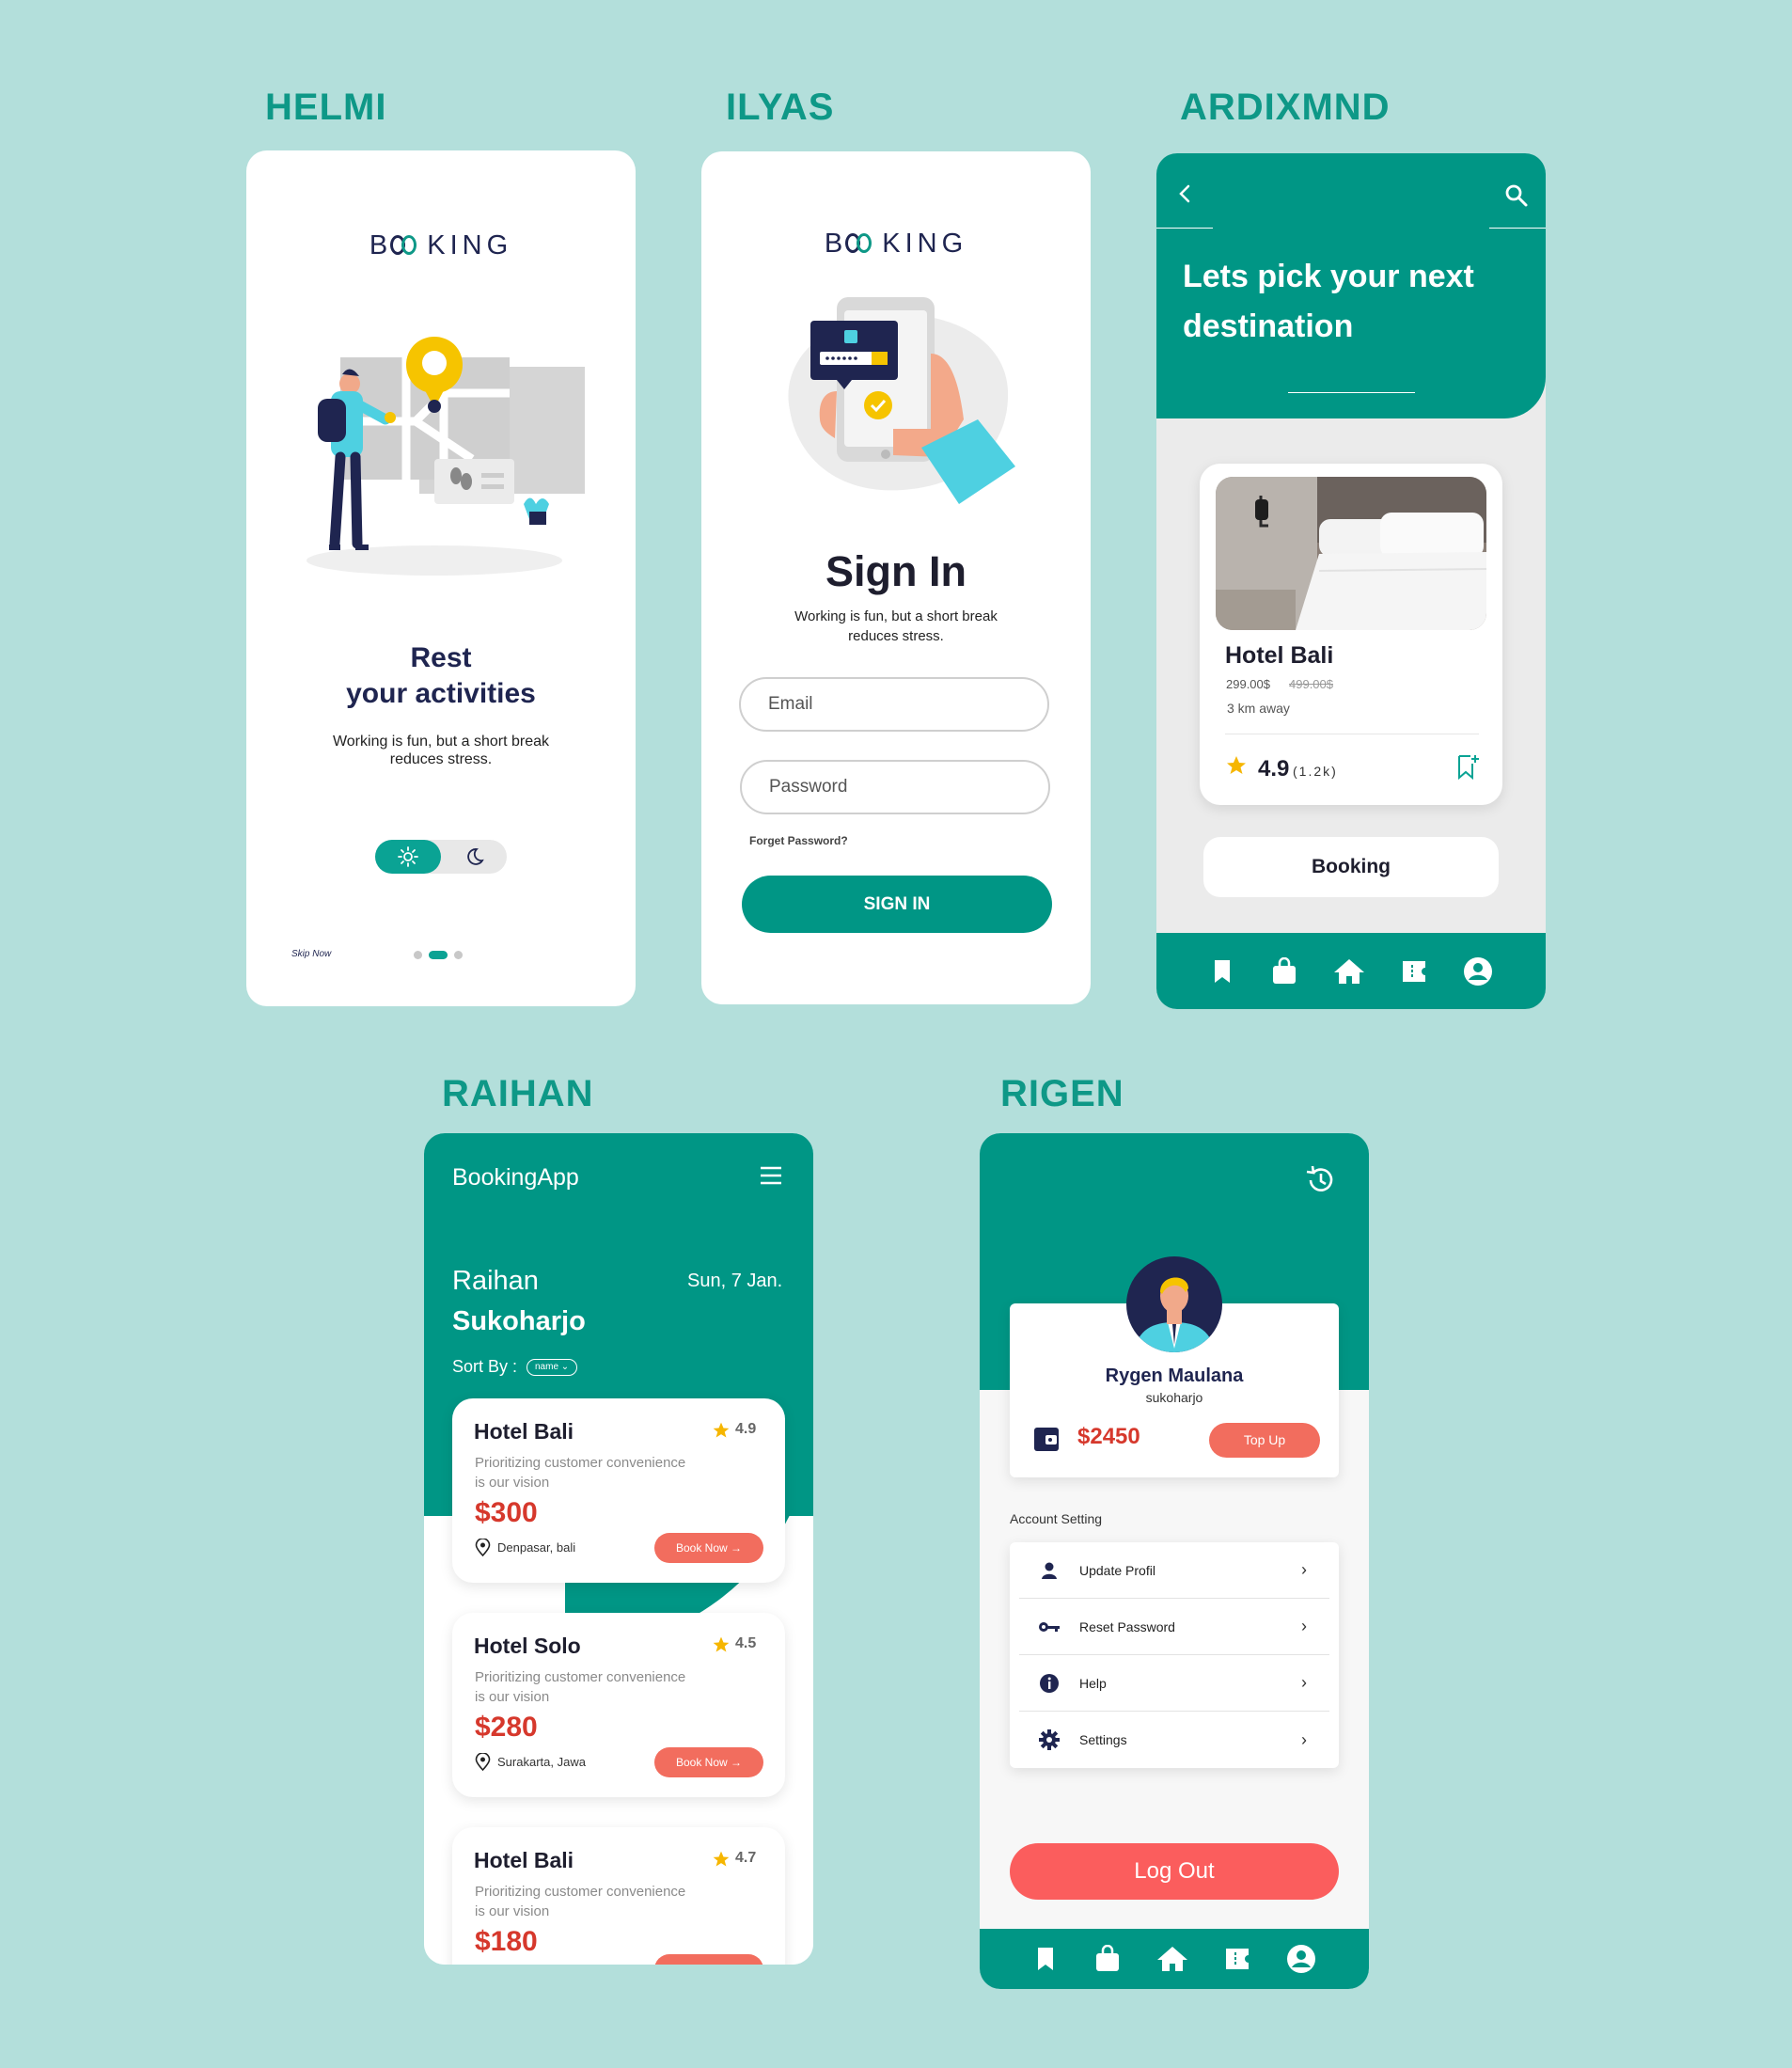  I want to click on hotel-price: 299.00$, so click(1248, 684).